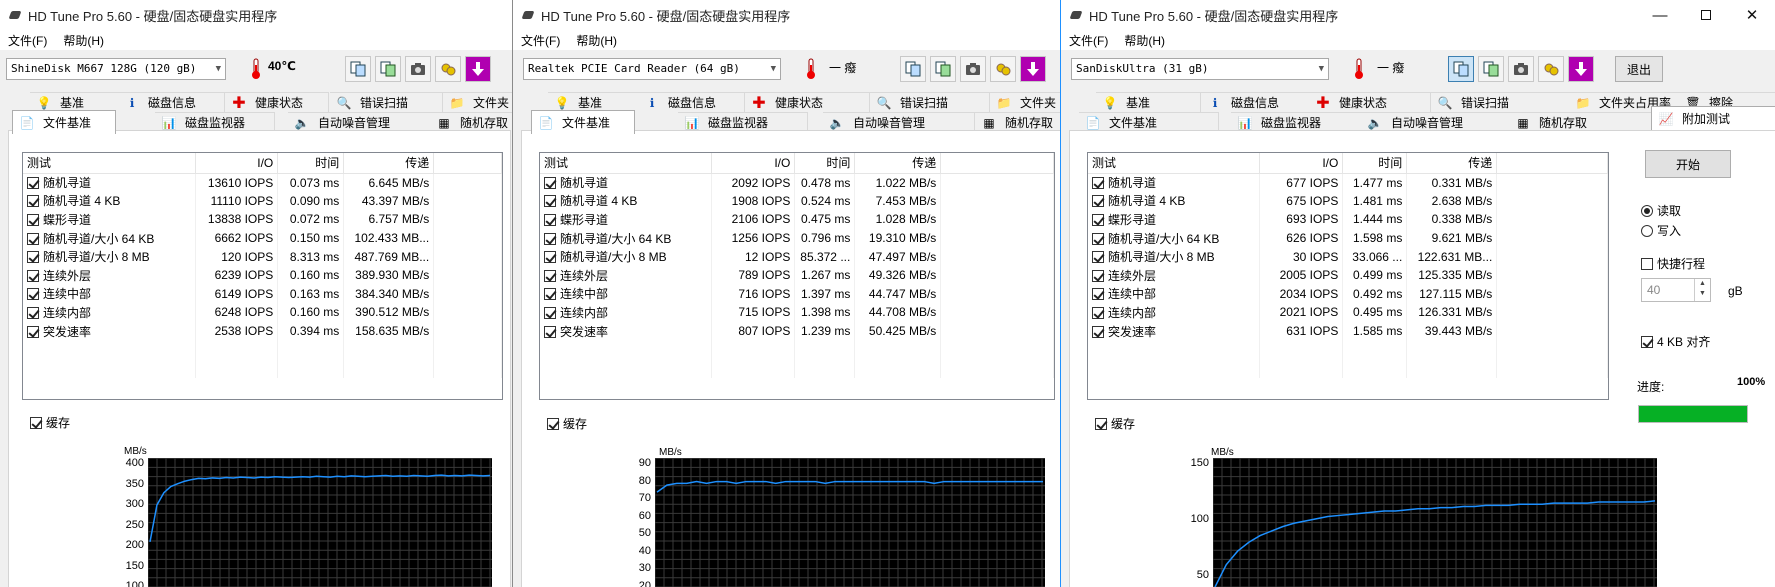 This screenshot has height=587, width=1775. I want to click on test-cell: 连续中部, so click(626, 294).